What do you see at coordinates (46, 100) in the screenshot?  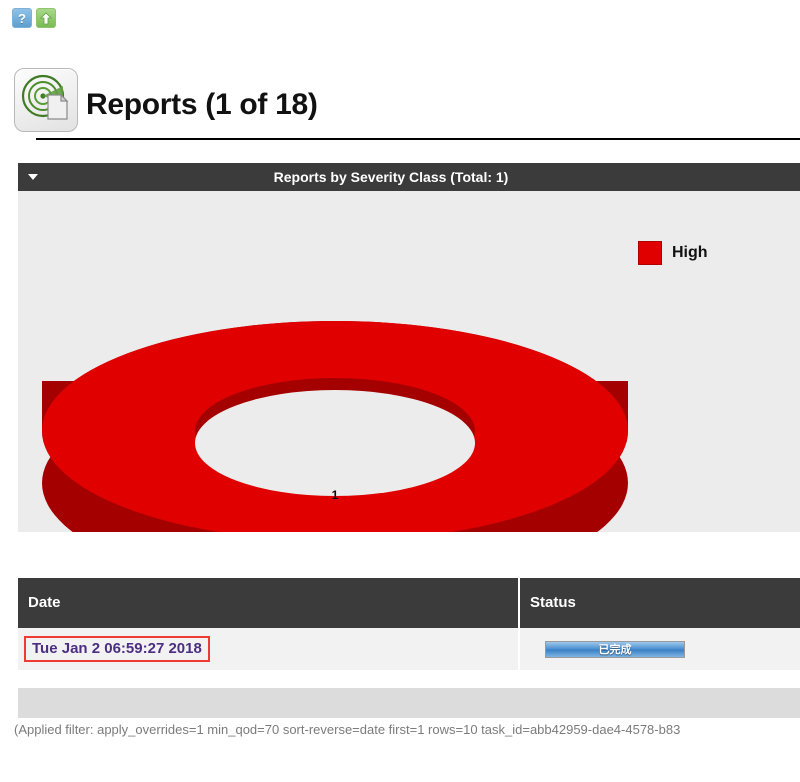 I see `report-radar-icon` at bounding box center [46, 100].